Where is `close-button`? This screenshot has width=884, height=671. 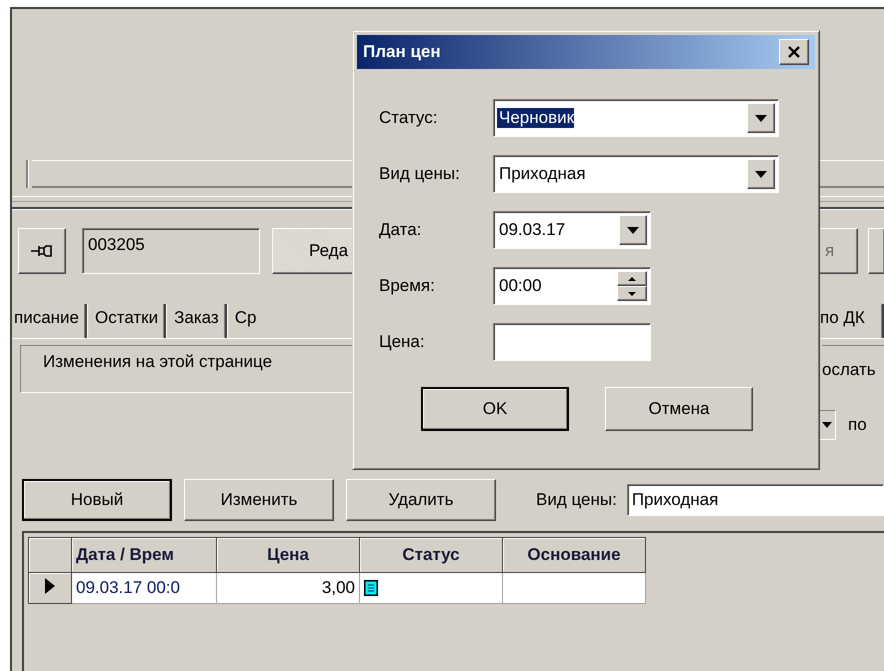
close-button is located at coordinates (794, 52).